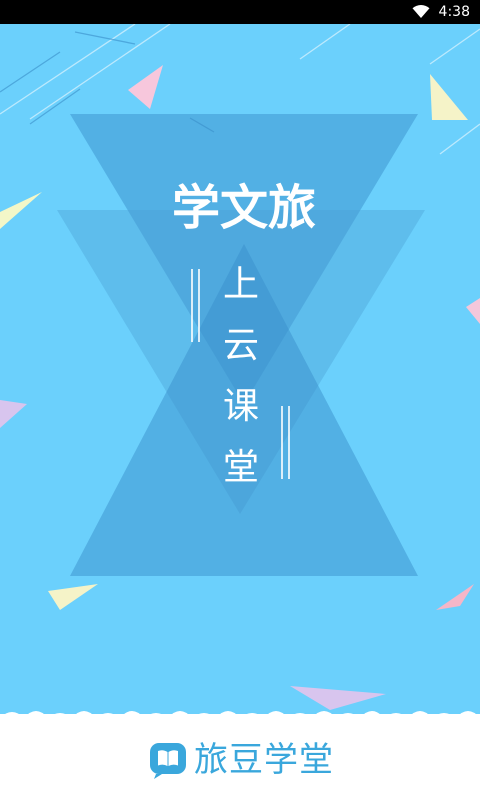 This screenshot has height=800, width=480. Describe the element at coordinates (449, 97) in the screenshot. I see `shard-yellow-right` at that location.